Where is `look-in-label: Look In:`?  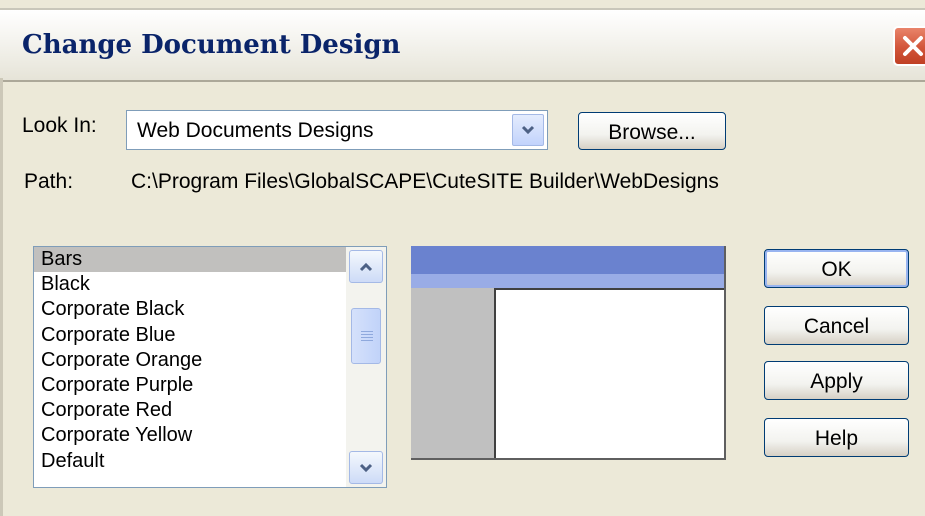 look-in-label: Look In: is located at coordinates (59, 125).